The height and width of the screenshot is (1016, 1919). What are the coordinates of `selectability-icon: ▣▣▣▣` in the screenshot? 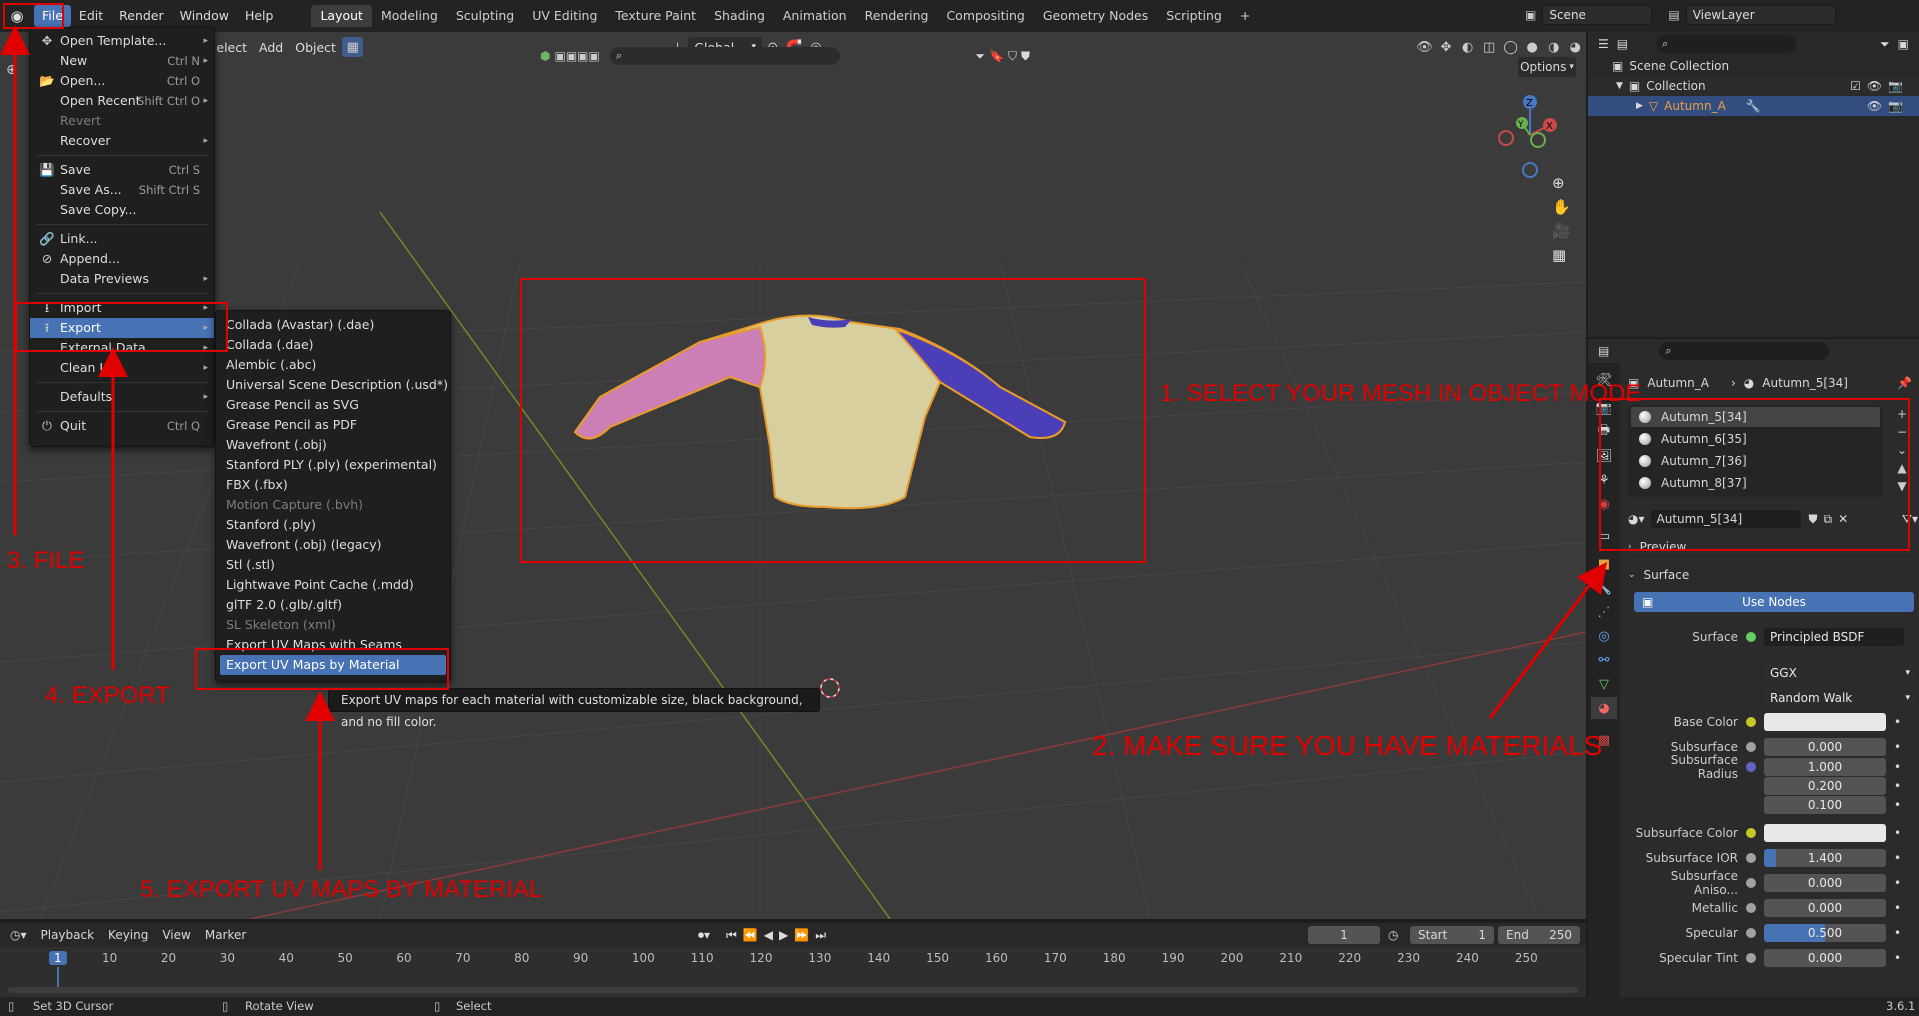 It's located at (576, 56).